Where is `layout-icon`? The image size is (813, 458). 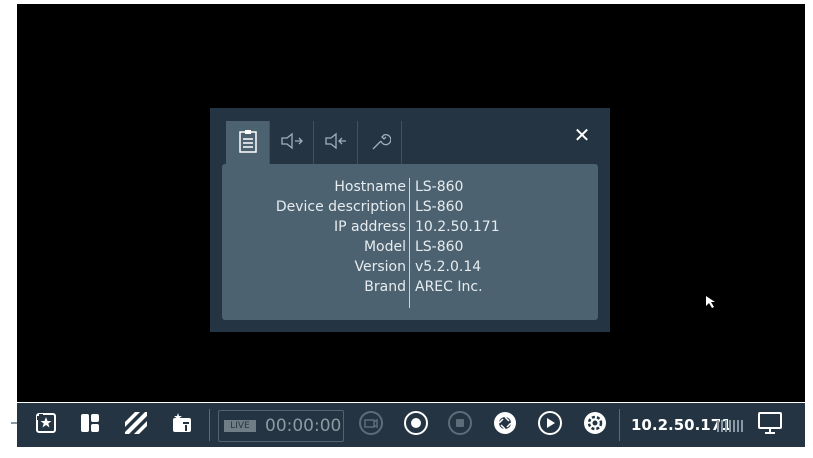 layout-icon is located at coordinates (90, 425).